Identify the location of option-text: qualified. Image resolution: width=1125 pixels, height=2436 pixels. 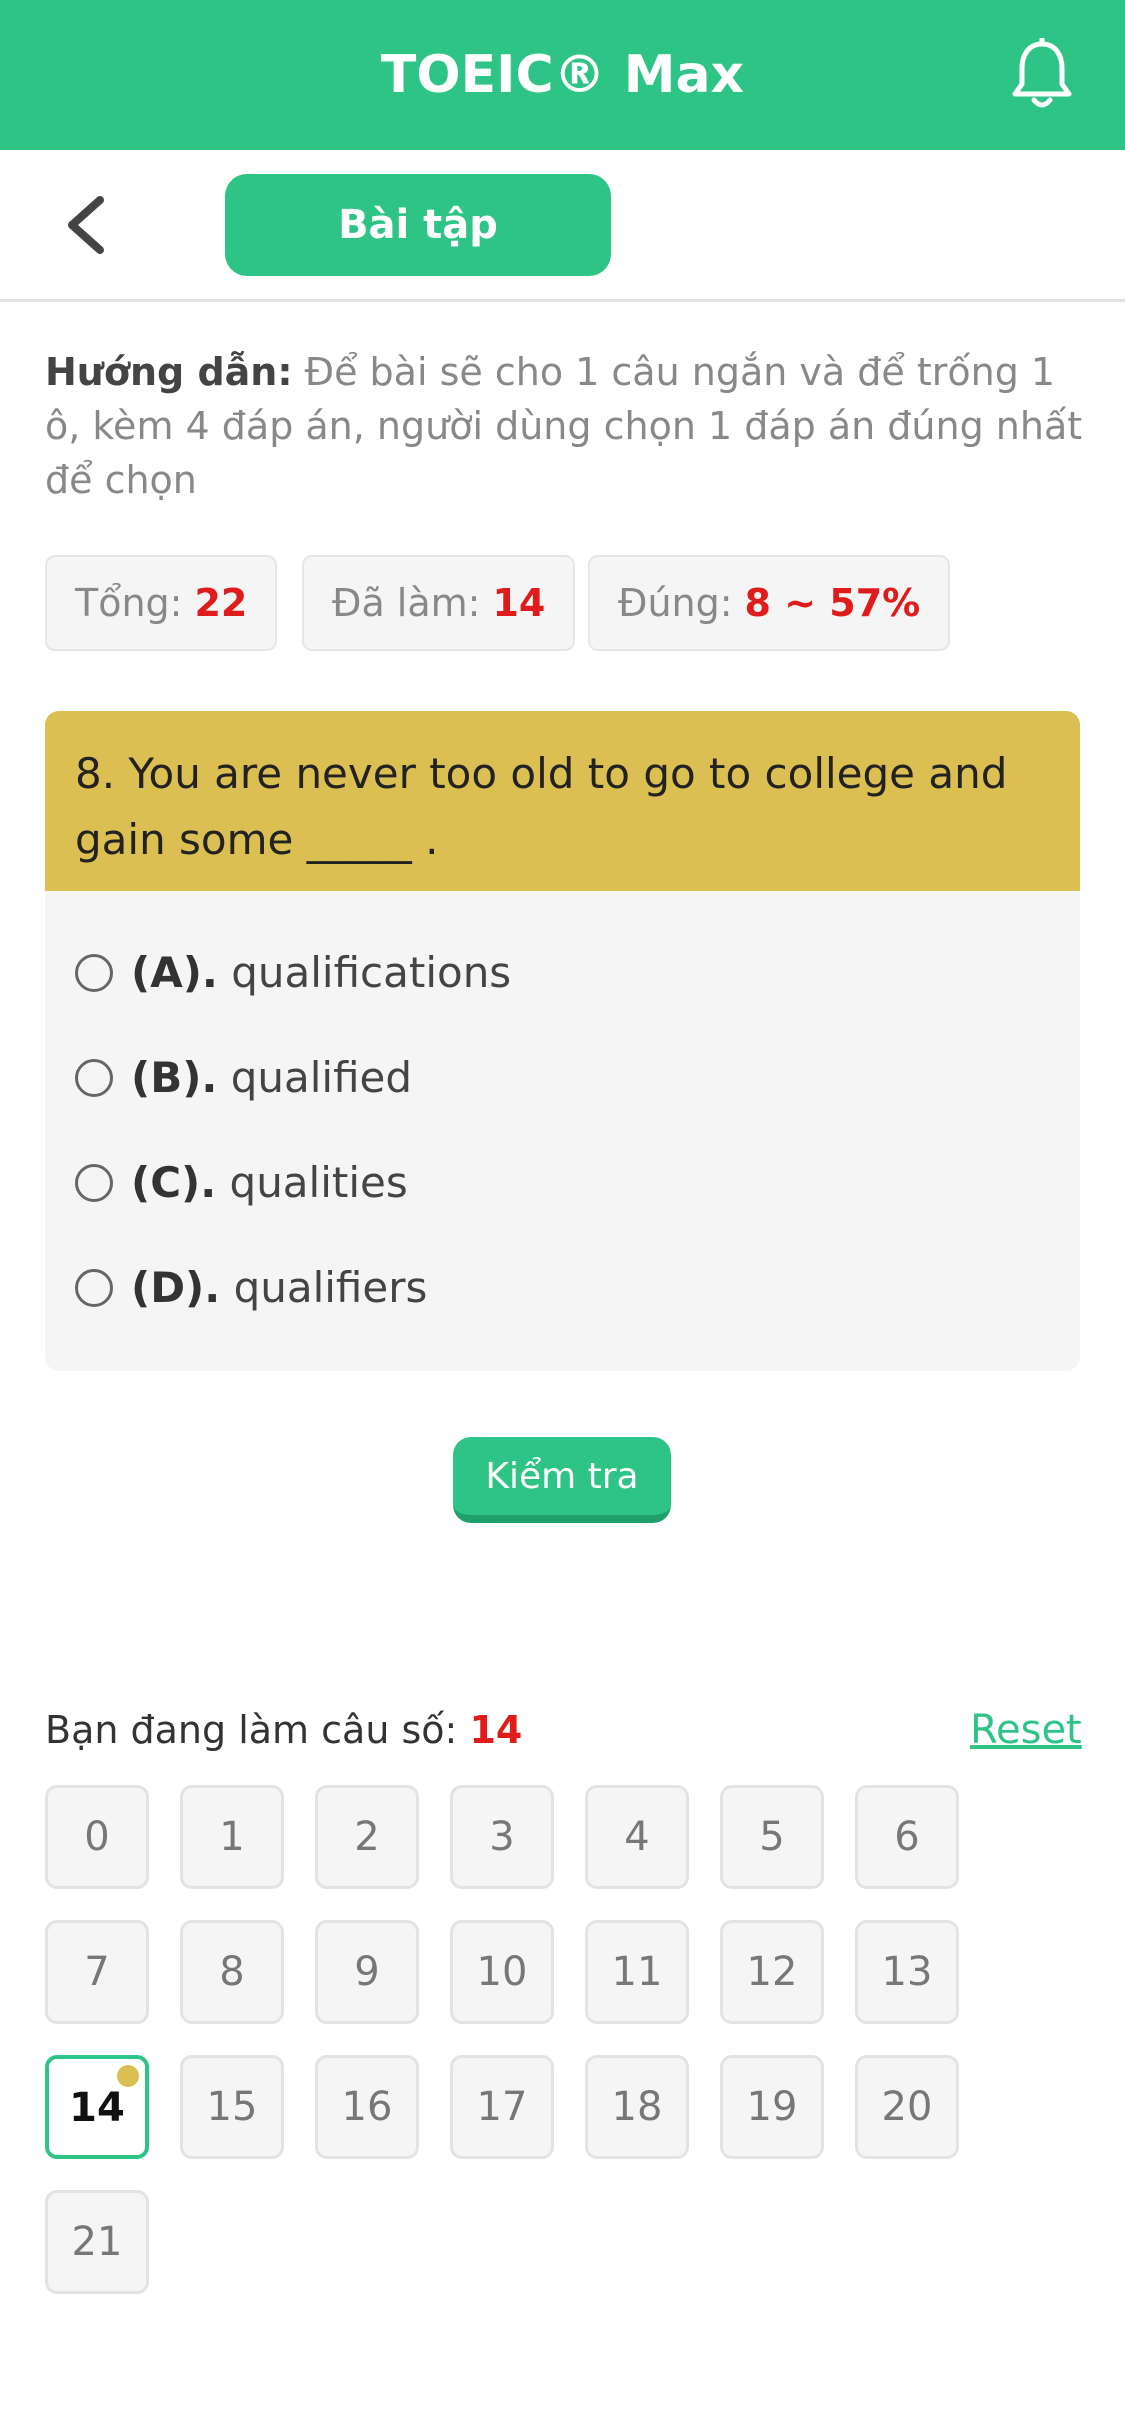
(321, 1077).